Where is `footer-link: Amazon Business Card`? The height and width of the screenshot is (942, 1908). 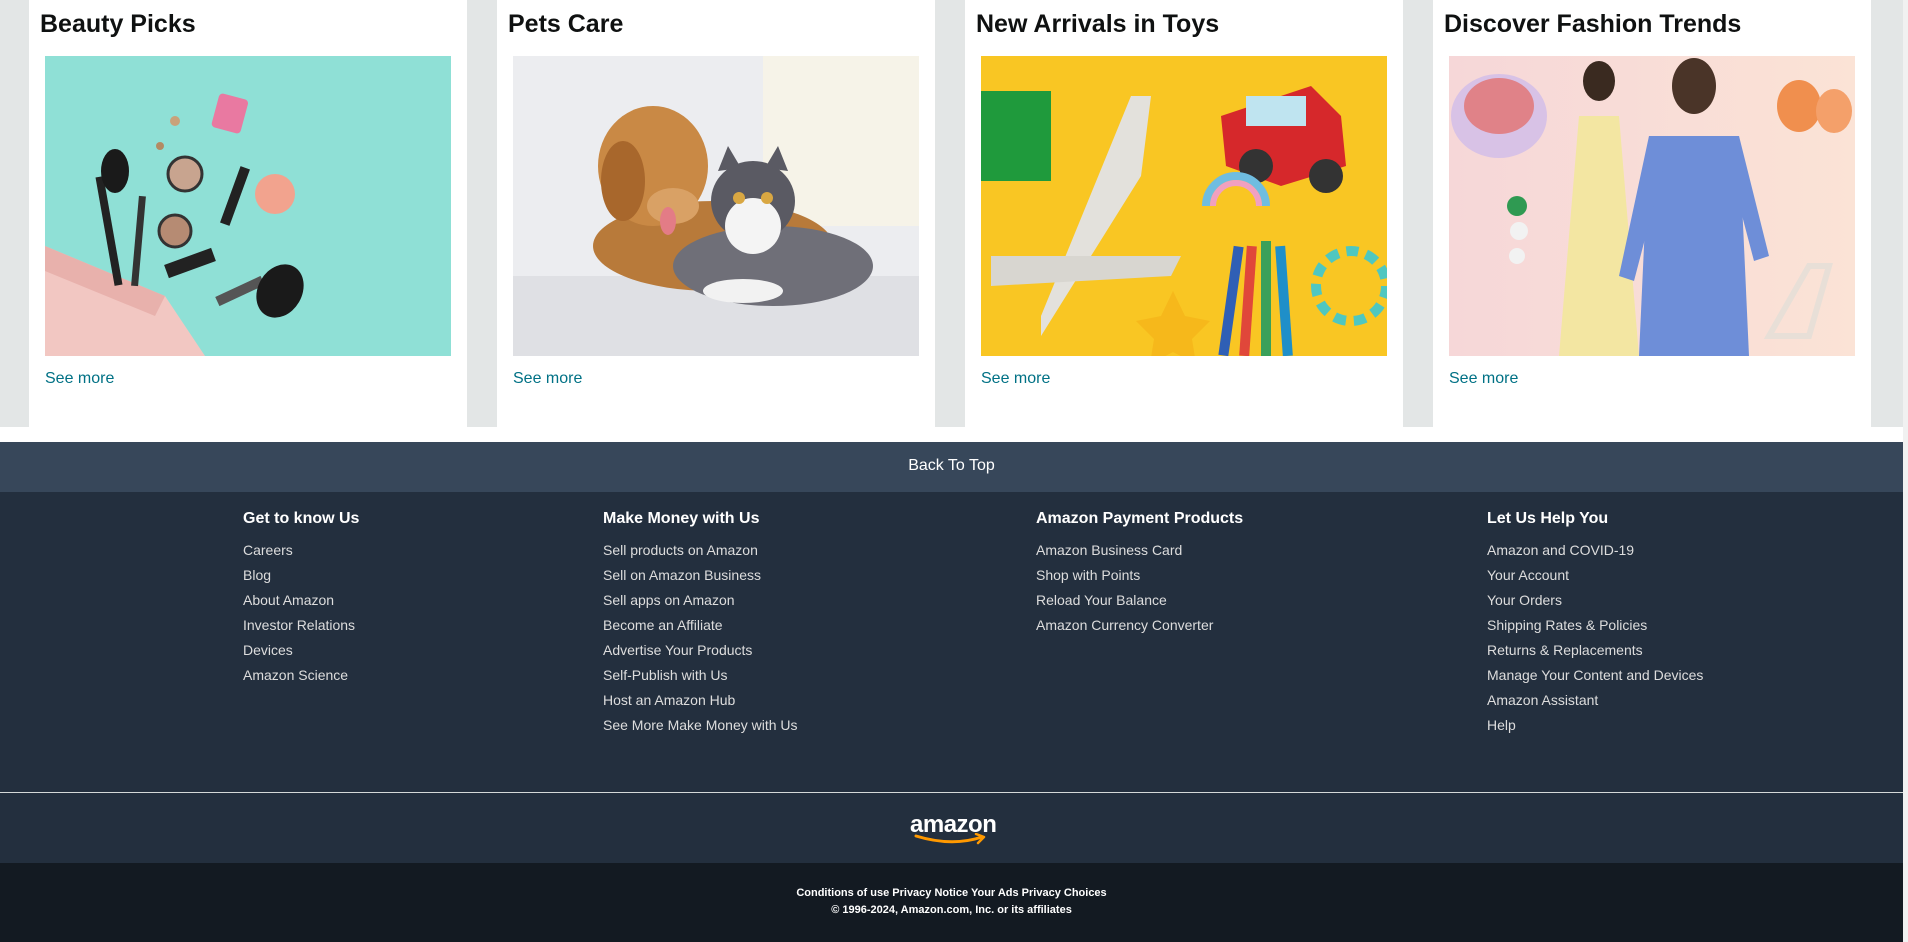
footer-link: Amazon Business Card is located at coordinates (1139, 550).